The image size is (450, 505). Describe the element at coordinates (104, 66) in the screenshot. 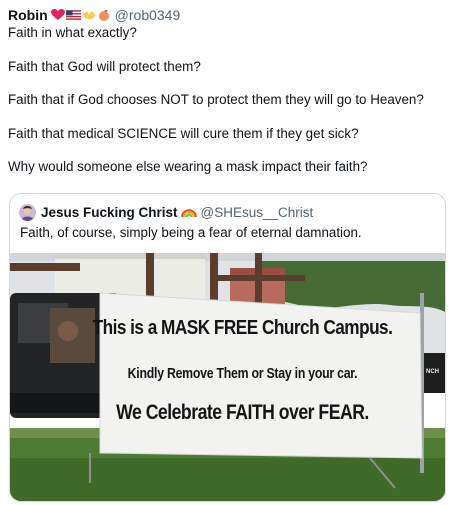

I see `tweet-line: Faith that God will protect them?` at that location.